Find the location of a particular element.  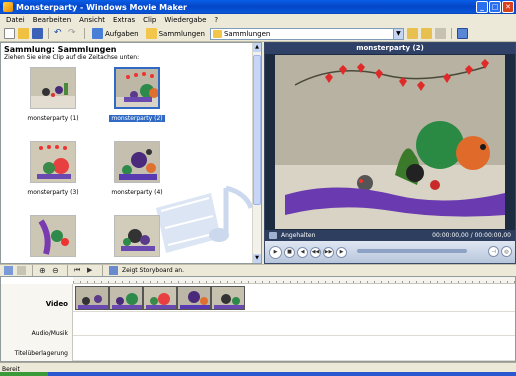

storyboard-toggle-label: Zeigt Storyboard an. is located at coordinates (153, 270).